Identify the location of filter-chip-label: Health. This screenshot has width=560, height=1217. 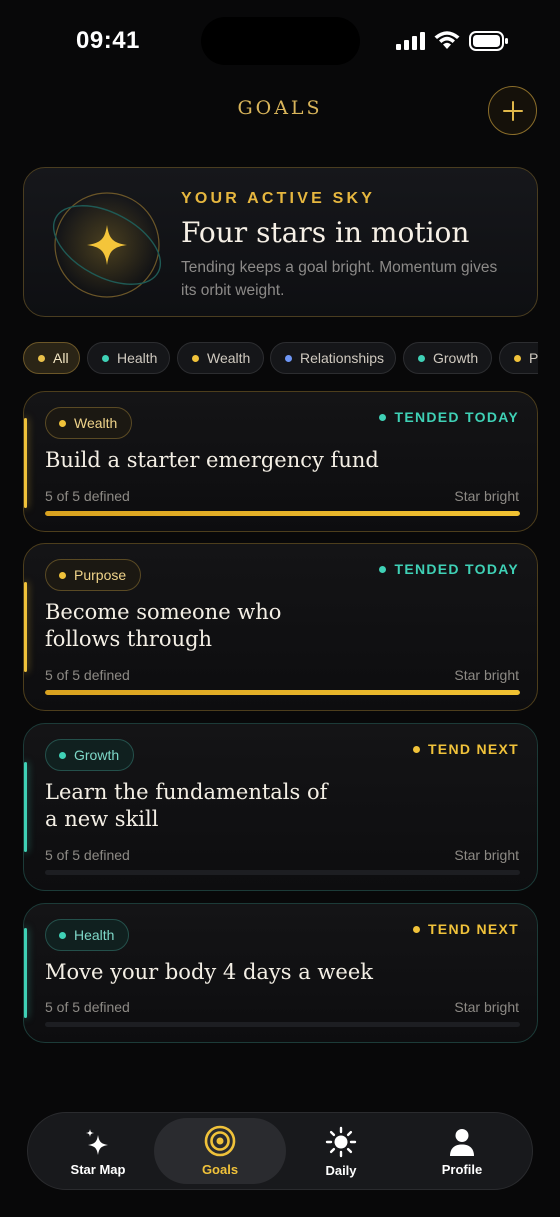
(137, 358).